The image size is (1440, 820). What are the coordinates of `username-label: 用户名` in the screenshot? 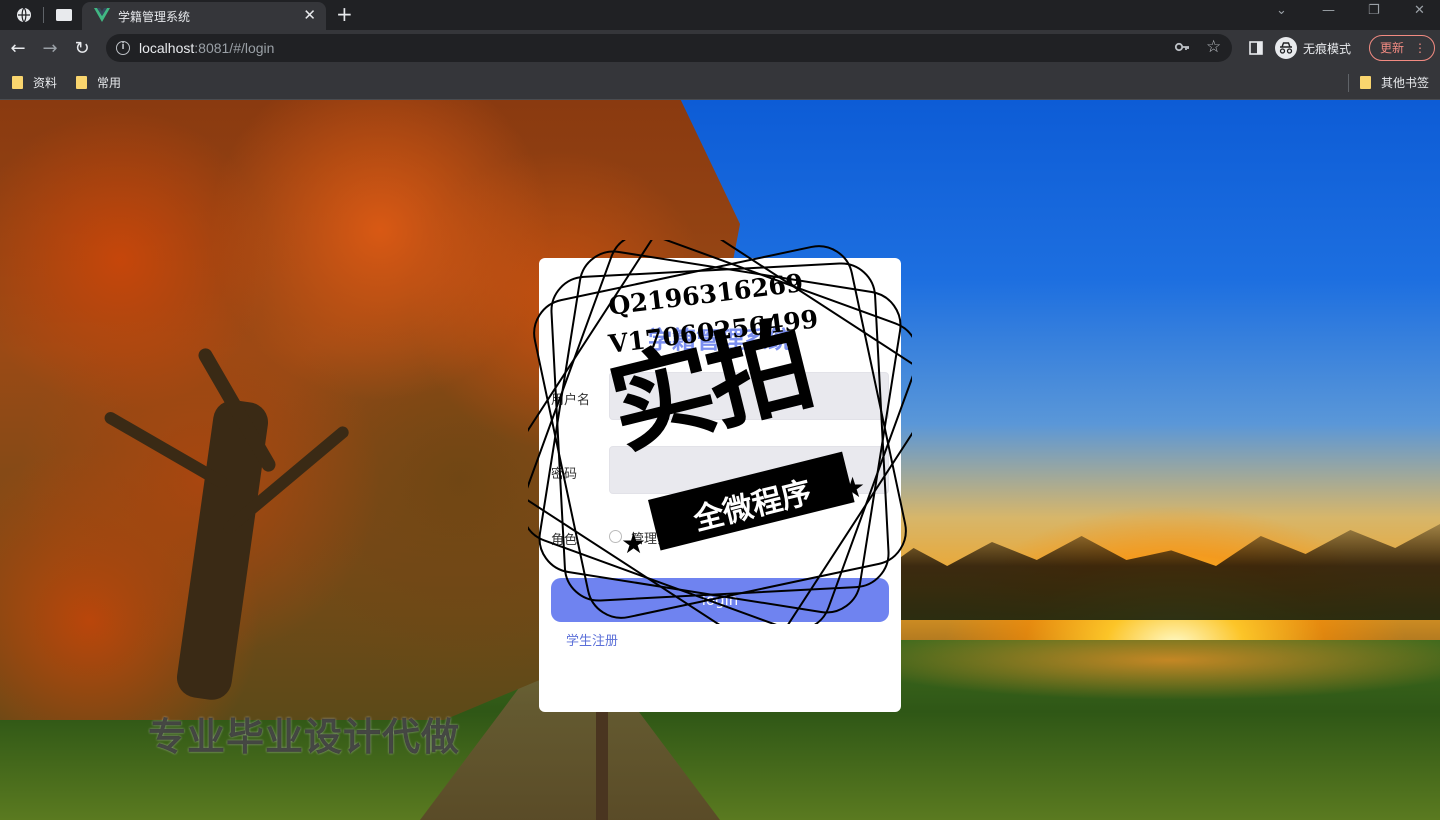 It's located at (571, 400).